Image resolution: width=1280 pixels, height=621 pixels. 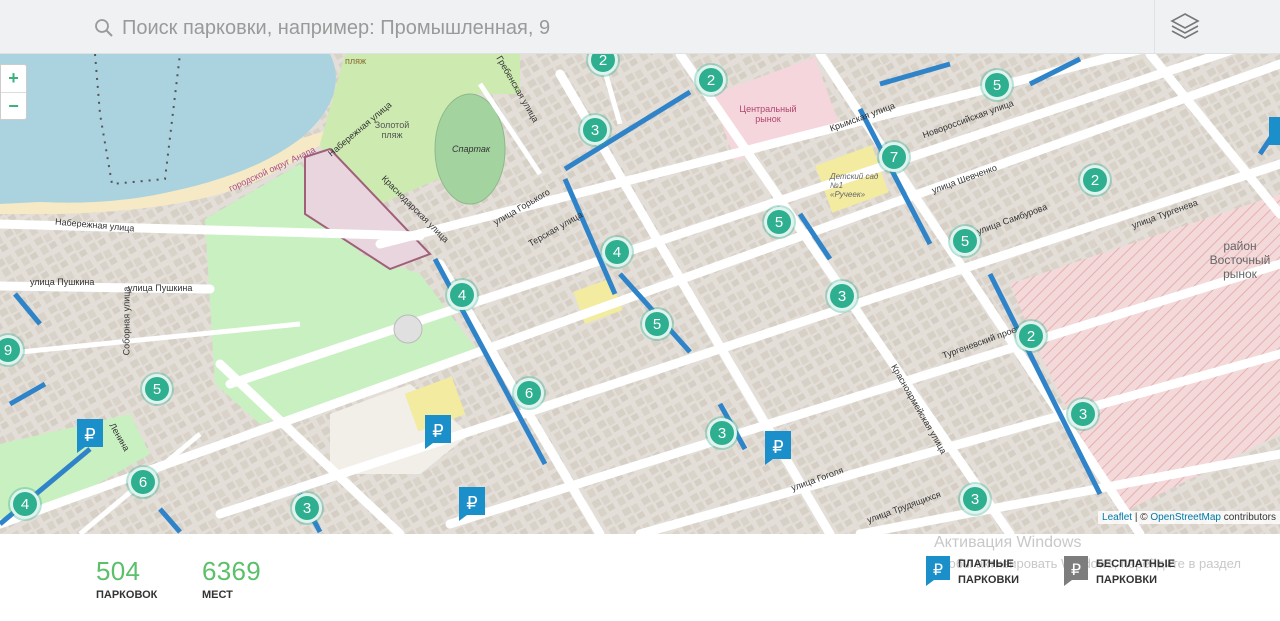 What do you see at coordinates (894, 157) in the screenshot?
I see `cluster-marker: 7` at bounding box center [894, 157].